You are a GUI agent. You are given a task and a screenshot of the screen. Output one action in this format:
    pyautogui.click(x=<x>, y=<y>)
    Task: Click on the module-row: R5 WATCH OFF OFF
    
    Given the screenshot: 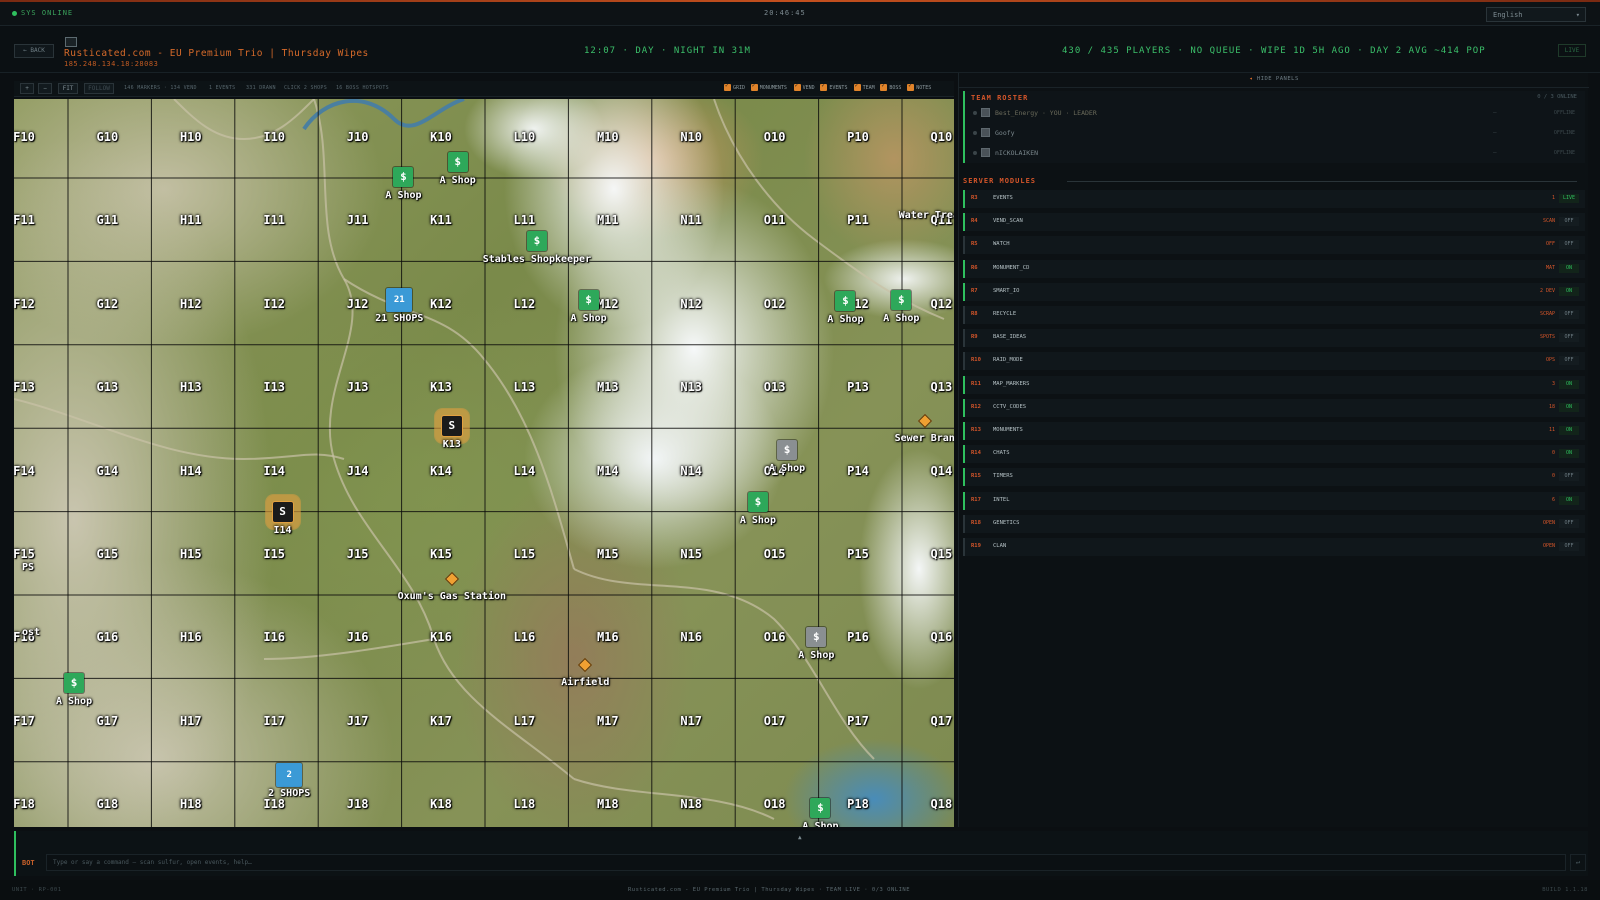 What is the action you would take?
    pyautogui.click(x=1274, y=245)
    